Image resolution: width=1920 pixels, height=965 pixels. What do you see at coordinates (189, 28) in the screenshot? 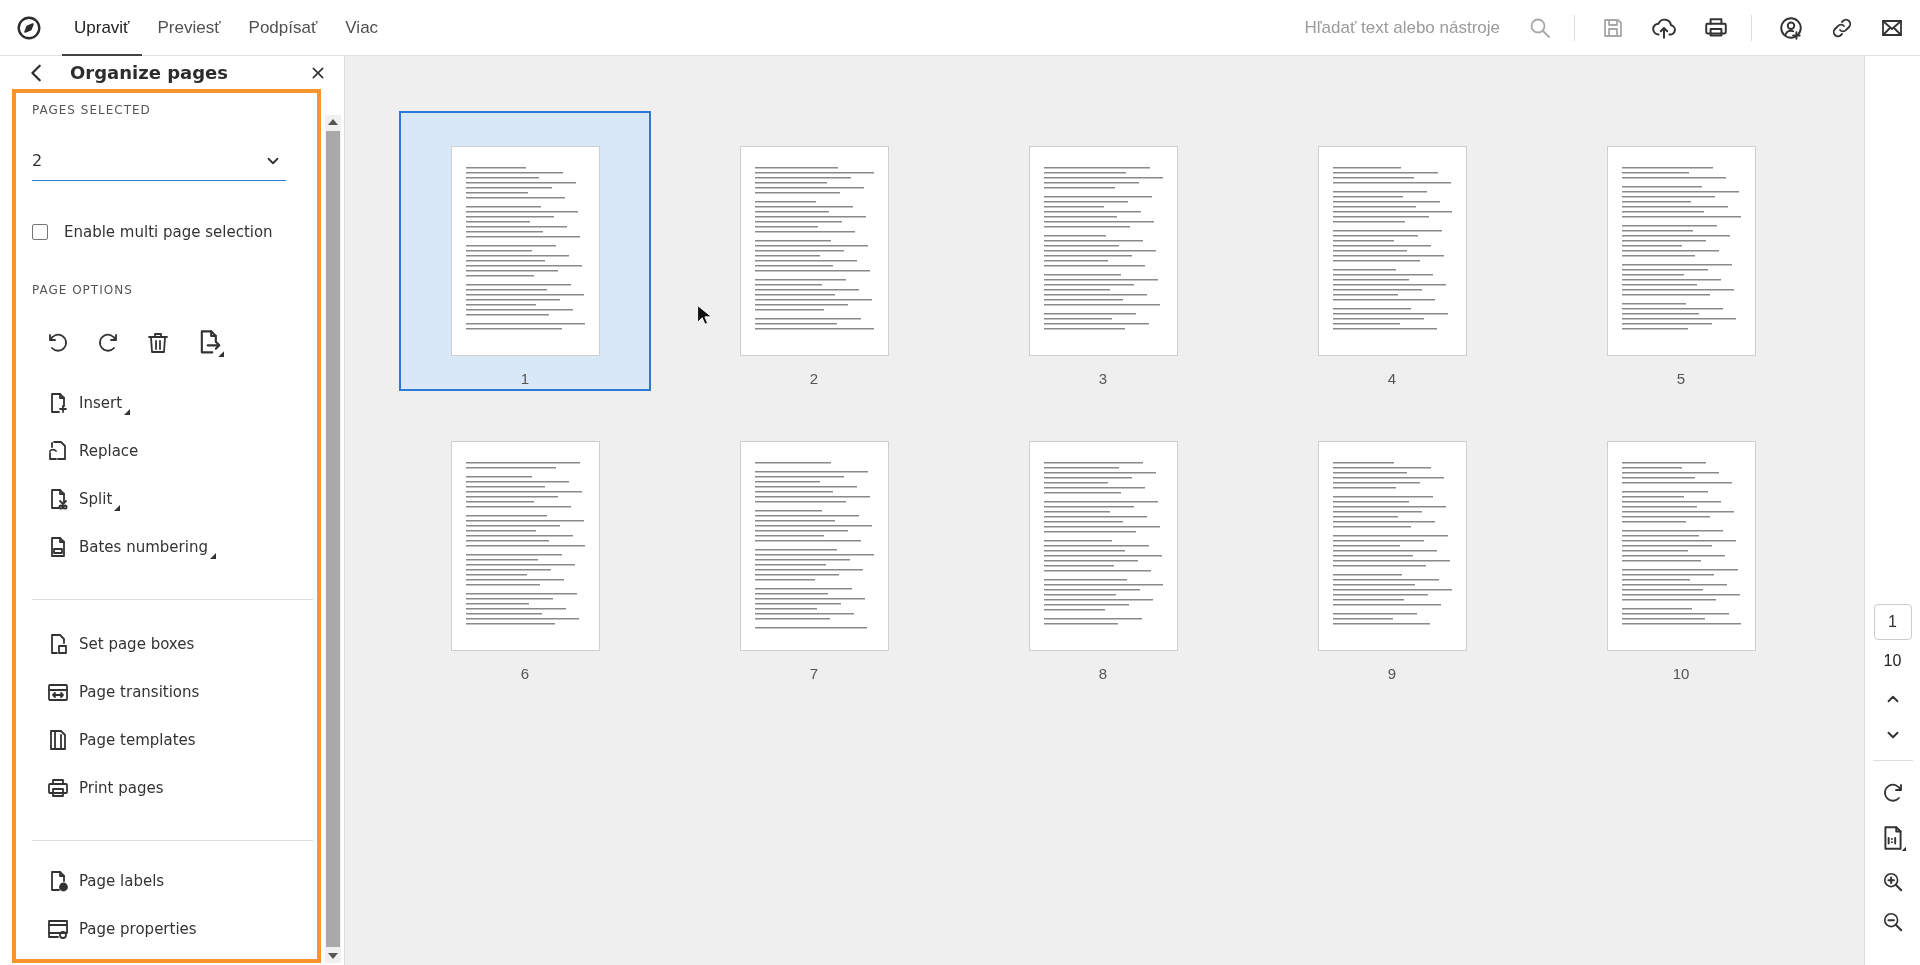
I see `menu-tab: Previesť` at bounding box center [189, 28].